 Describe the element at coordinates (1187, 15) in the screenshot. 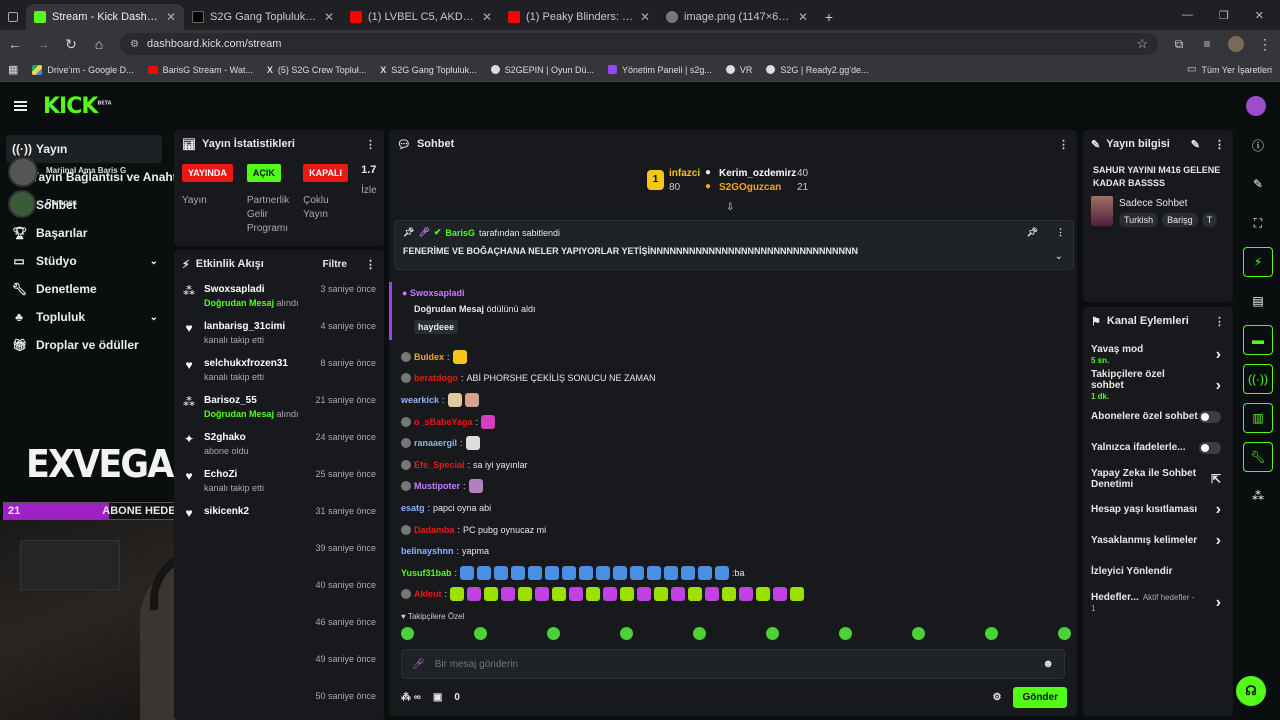

I see `minimize-icon: —` at that location.